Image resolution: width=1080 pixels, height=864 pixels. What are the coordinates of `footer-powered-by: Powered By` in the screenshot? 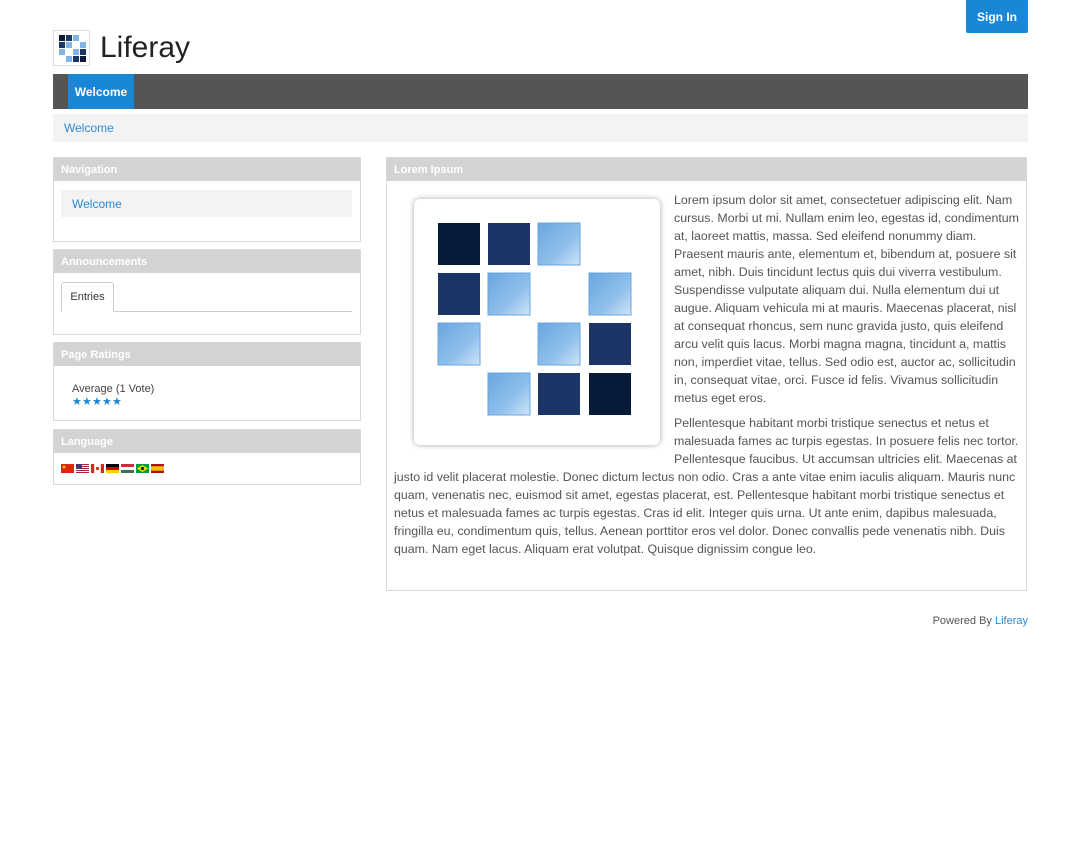 It's located at (962, 621).